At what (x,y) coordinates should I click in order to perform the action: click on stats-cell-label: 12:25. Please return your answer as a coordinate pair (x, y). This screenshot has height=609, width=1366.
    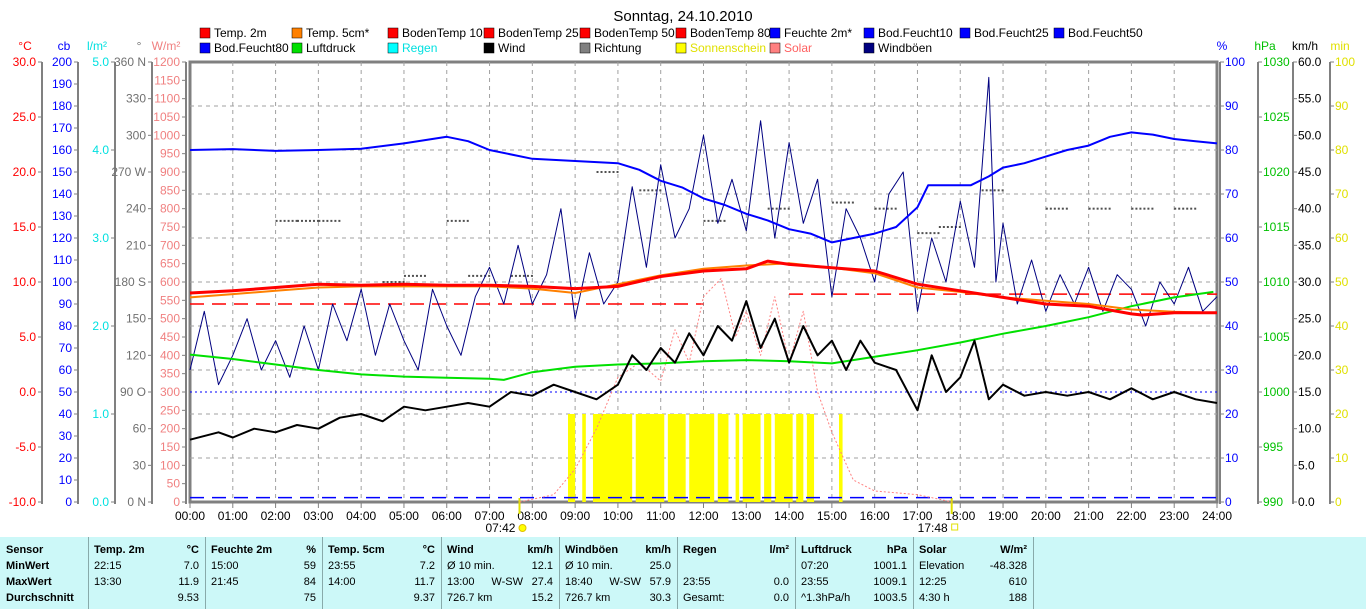
    Looking at the image, I should click on (933, 582).